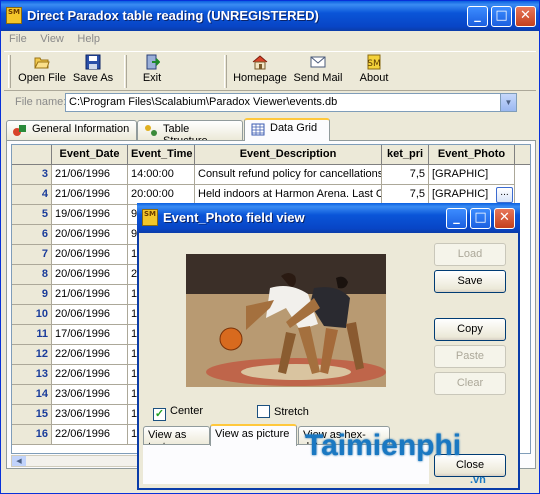 This screenshot has width=540, height=494. I want to click on about-info-icon: SM, so click(374, 62).